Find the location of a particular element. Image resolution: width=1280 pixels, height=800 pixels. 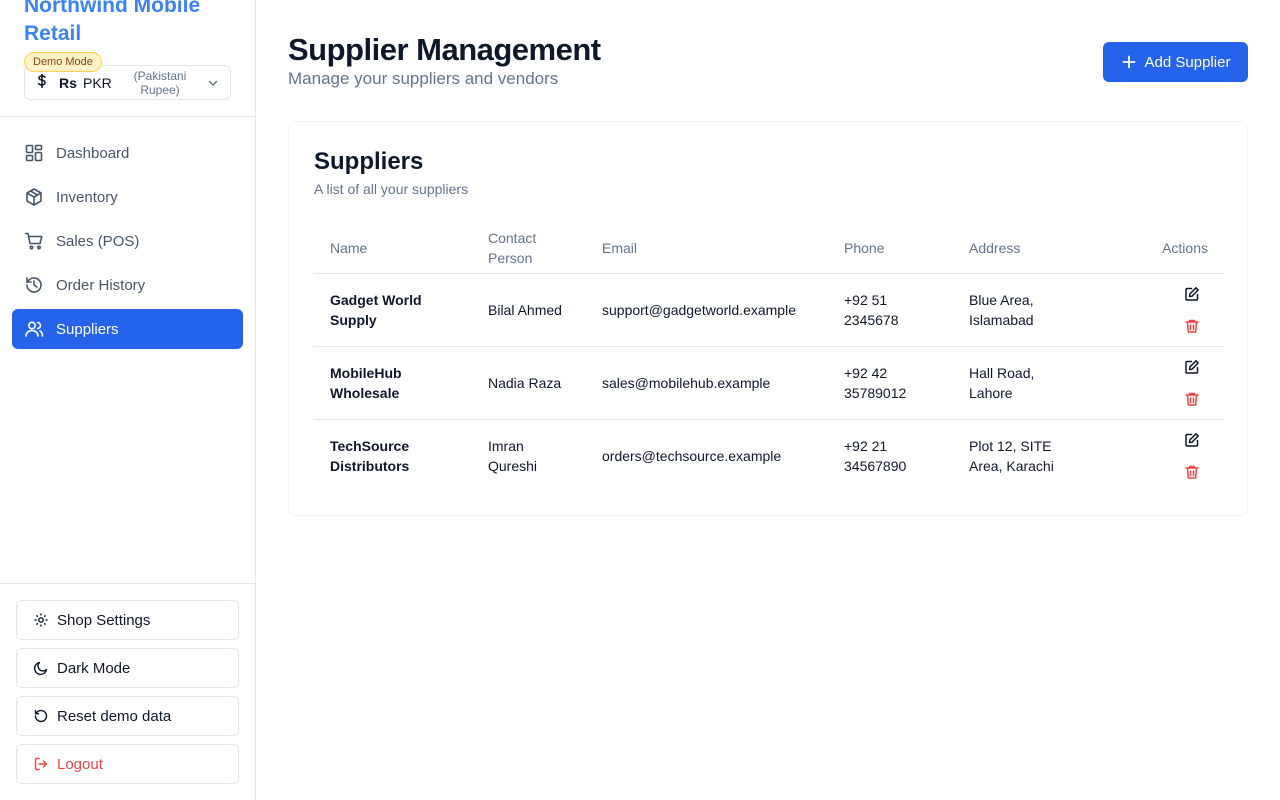

column-header-email: Email is located at coordinates (707, 248).